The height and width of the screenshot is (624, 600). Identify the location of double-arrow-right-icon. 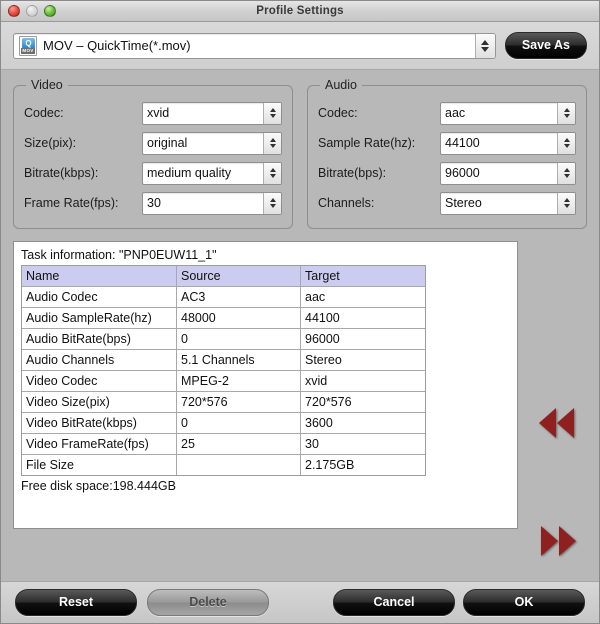
(567, 541).